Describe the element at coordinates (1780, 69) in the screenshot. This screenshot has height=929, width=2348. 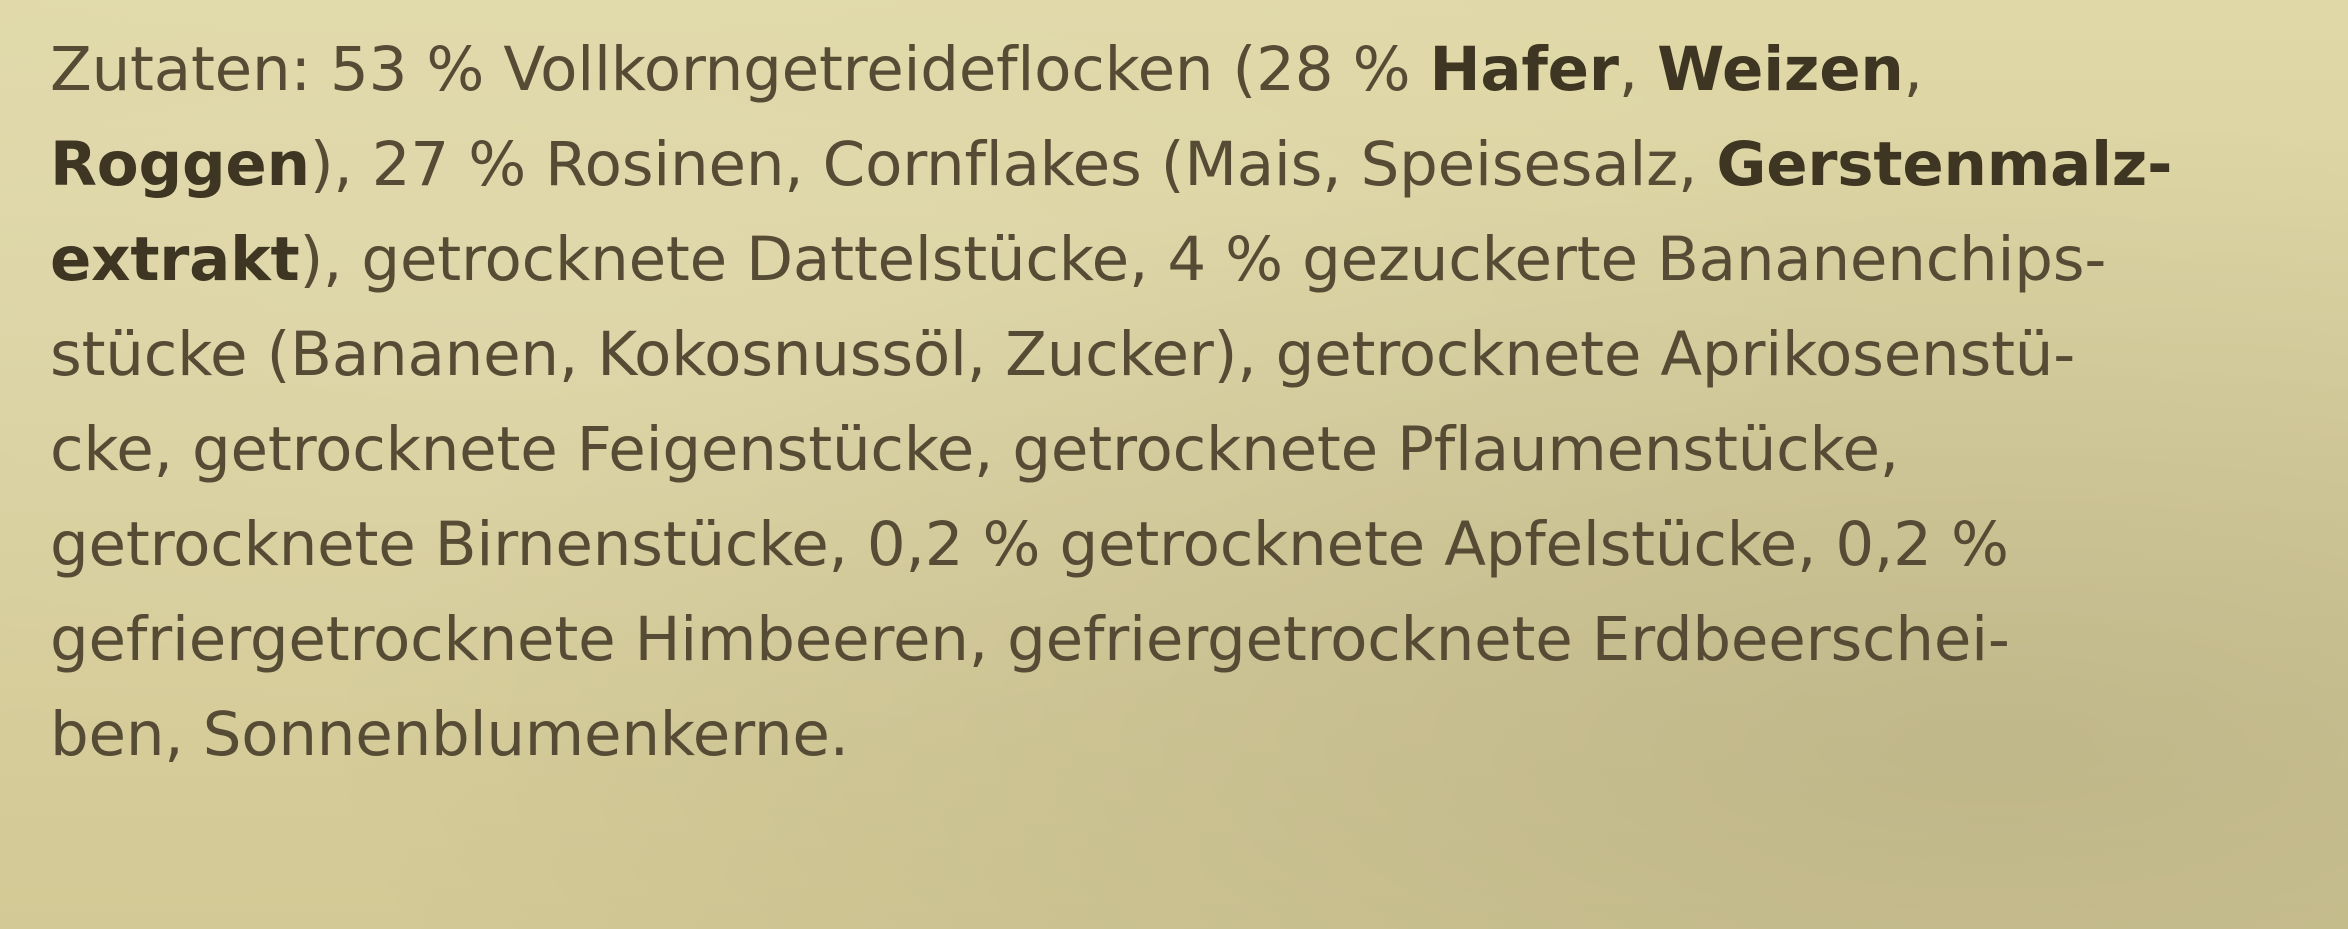
I see `allergen-highlight: Weizen` at that location.